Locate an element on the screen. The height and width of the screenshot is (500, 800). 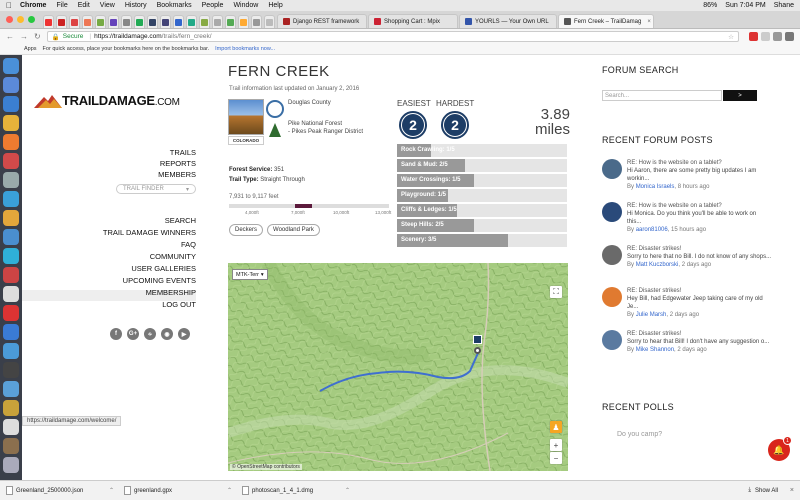
clock: Sun 7:04 PM is located at coordinates (745, 5).